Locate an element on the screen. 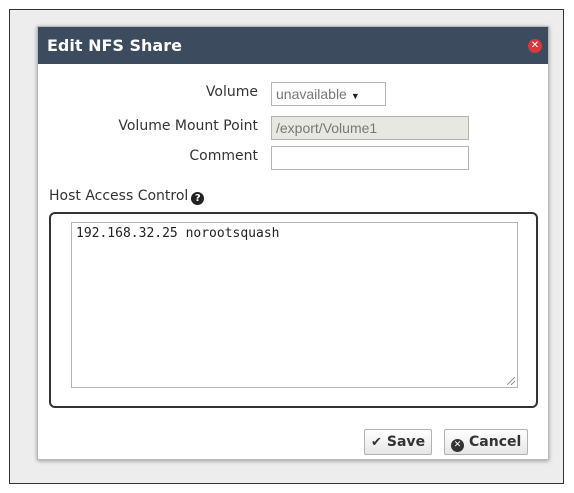 Image resolution: width=574 pixels, height=493 pixels. volume-select-value: unavailable is located at coordinates (311, 94).